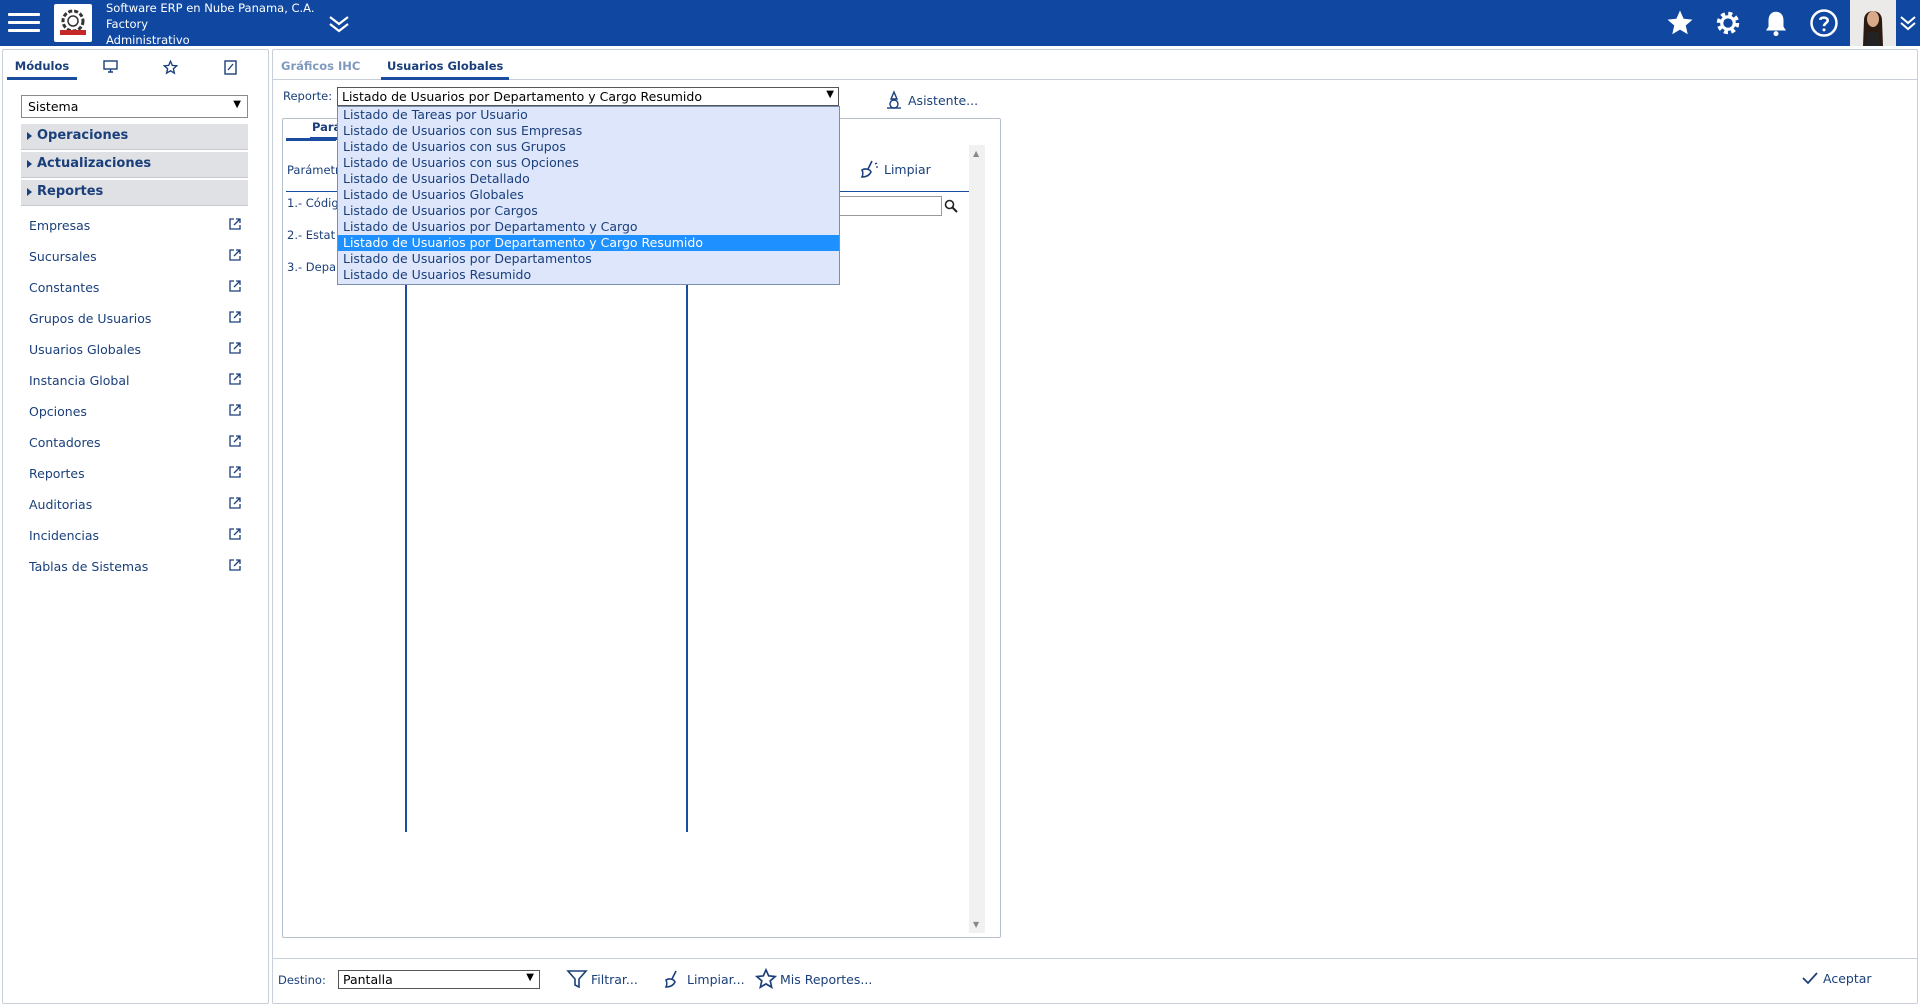  I want to click on sidebar-item-opciones: Opciones, so click(139, 414).